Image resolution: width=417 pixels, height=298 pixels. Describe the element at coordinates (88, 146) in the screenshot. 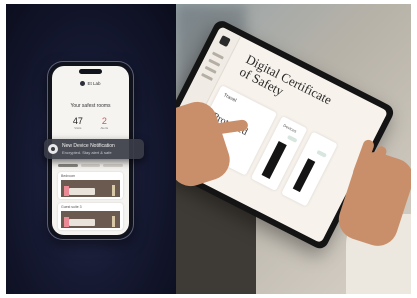

I see `notification-title: New Device Notification` at that location.